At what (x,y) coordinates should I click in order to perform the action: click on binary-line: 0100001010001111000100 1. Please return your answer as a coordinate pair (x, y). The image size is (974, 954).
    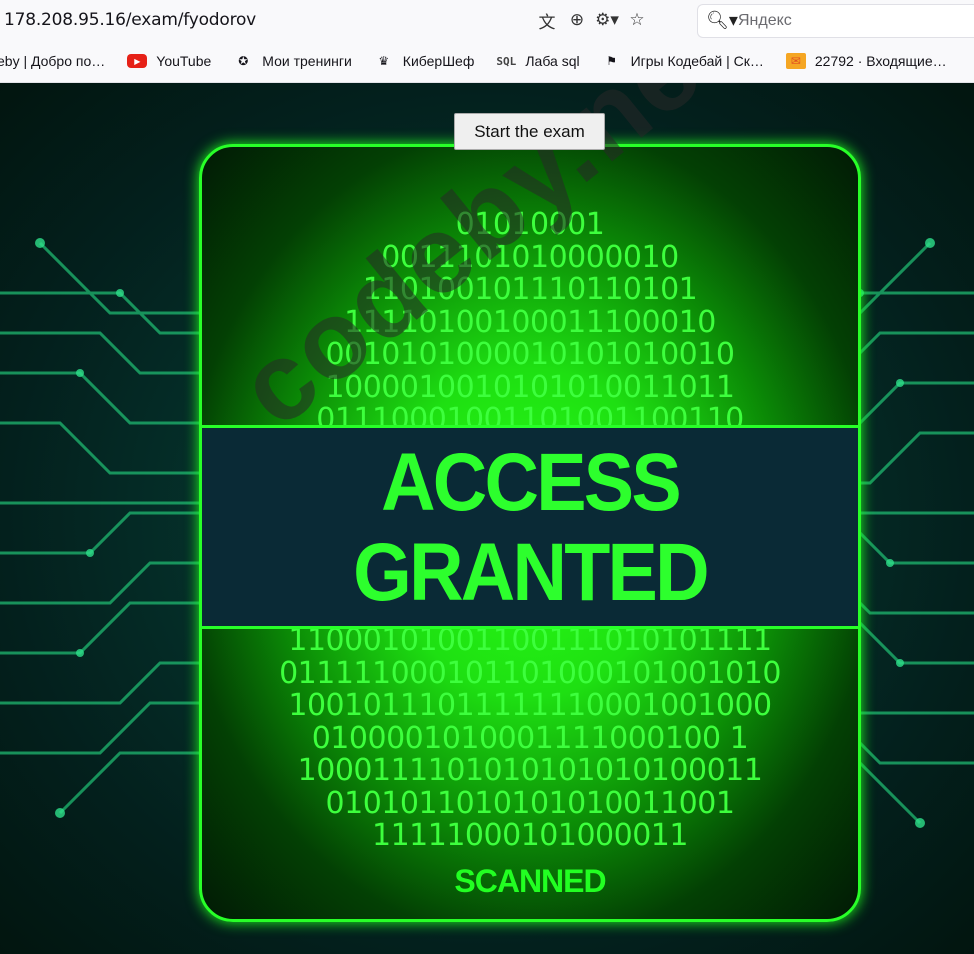
    Looking at the image, I should click on (530, 738).